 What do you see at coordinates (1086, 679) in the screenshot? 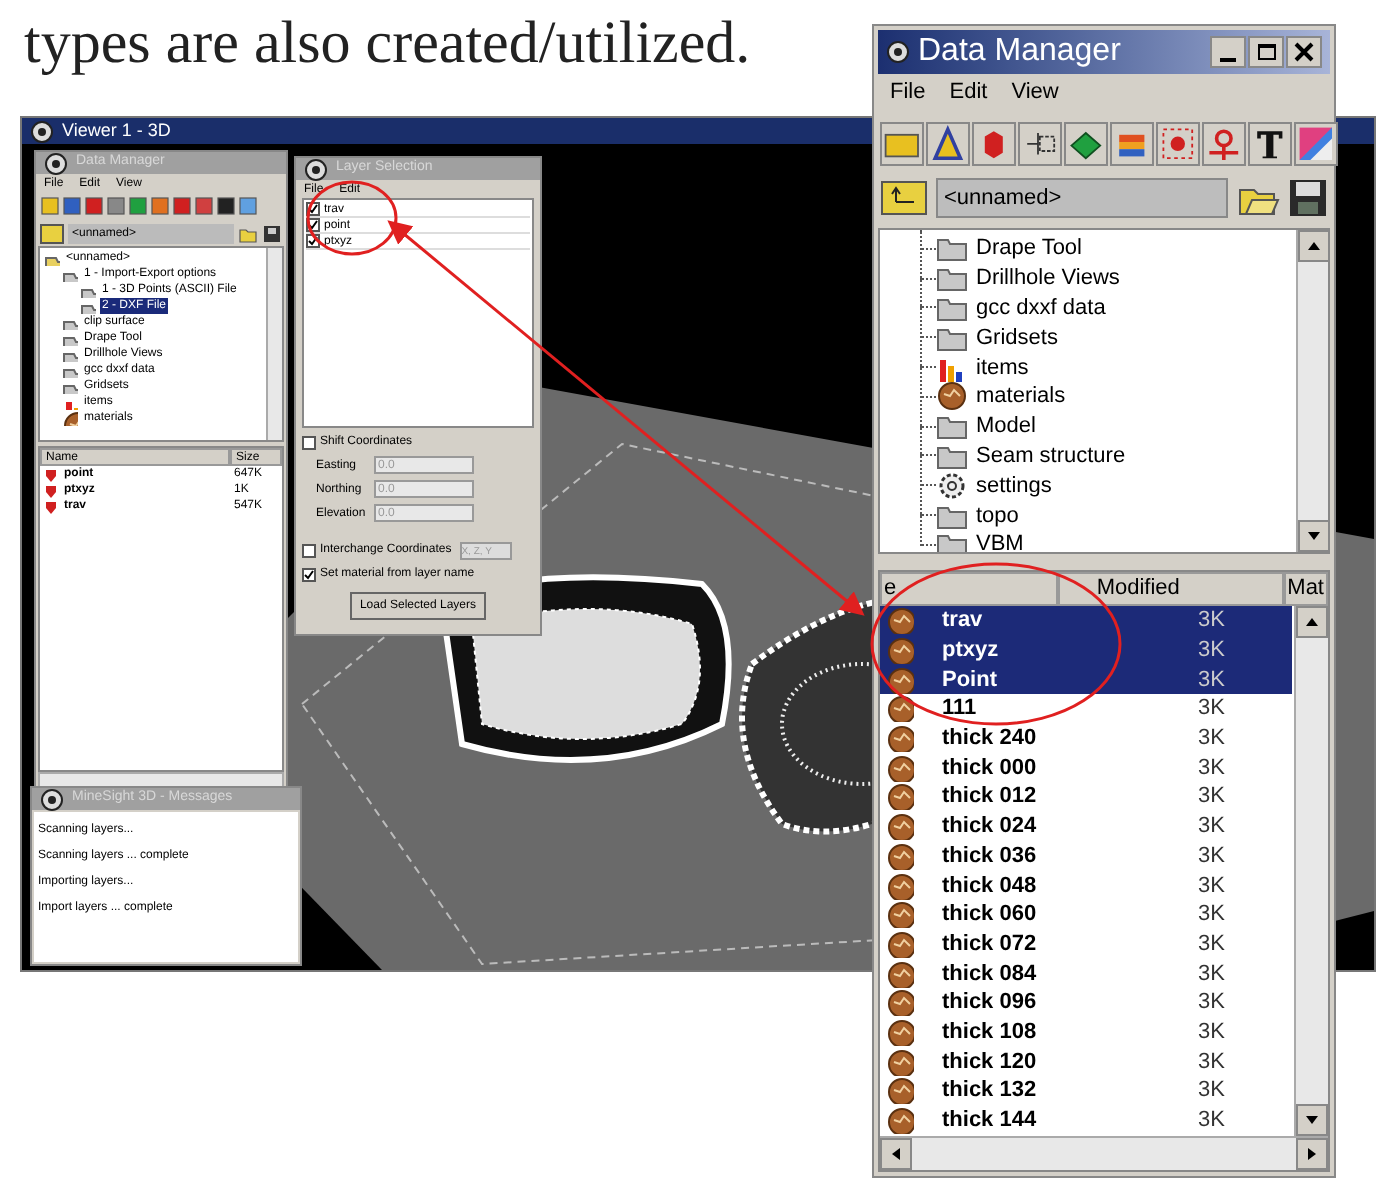
I see `file-row: Point 3K` at bounding box center [1086, 679].